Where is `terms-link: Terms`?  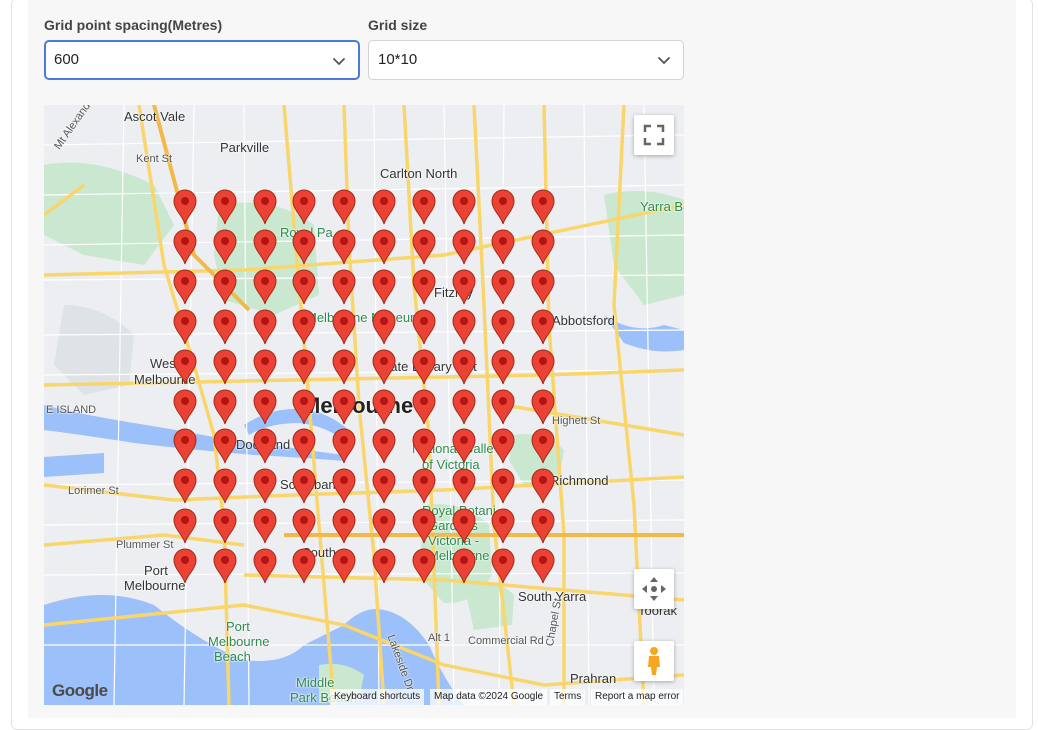
terms-link: Terms is located at coordinates (568, 697).